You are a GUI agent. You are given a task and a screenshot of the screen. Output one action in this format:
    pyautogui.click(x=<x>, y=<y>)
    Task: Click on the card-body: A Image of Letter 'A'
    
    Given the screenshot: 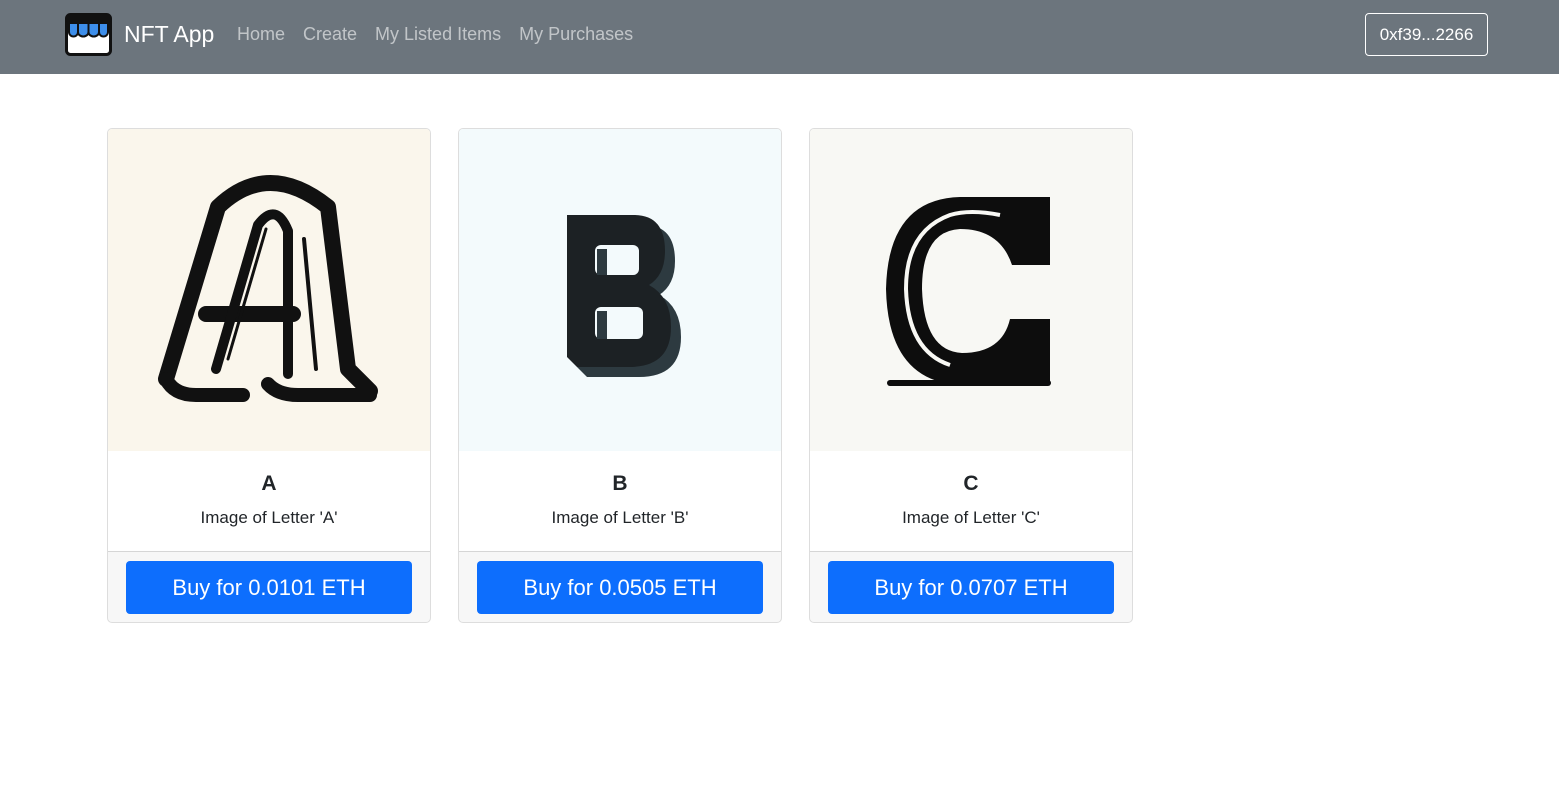 What is the action you would take?
    pyautogui.click(x=269, y=501)
    